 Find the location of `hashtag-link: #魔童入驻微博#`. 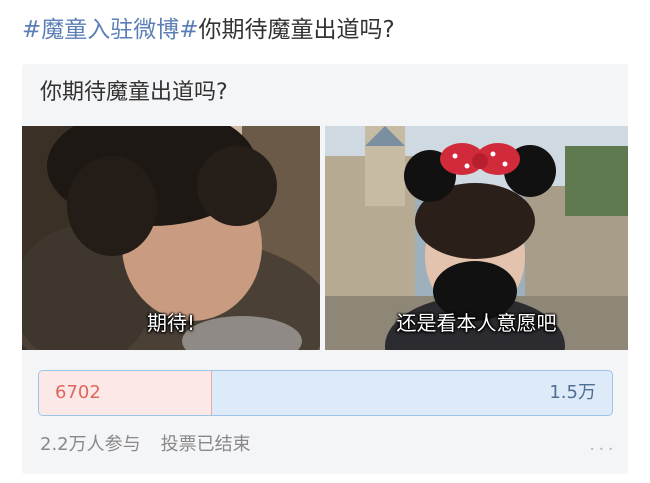

hashtag-link: #魔童入驻微博# is located at coordinates (110, 30).